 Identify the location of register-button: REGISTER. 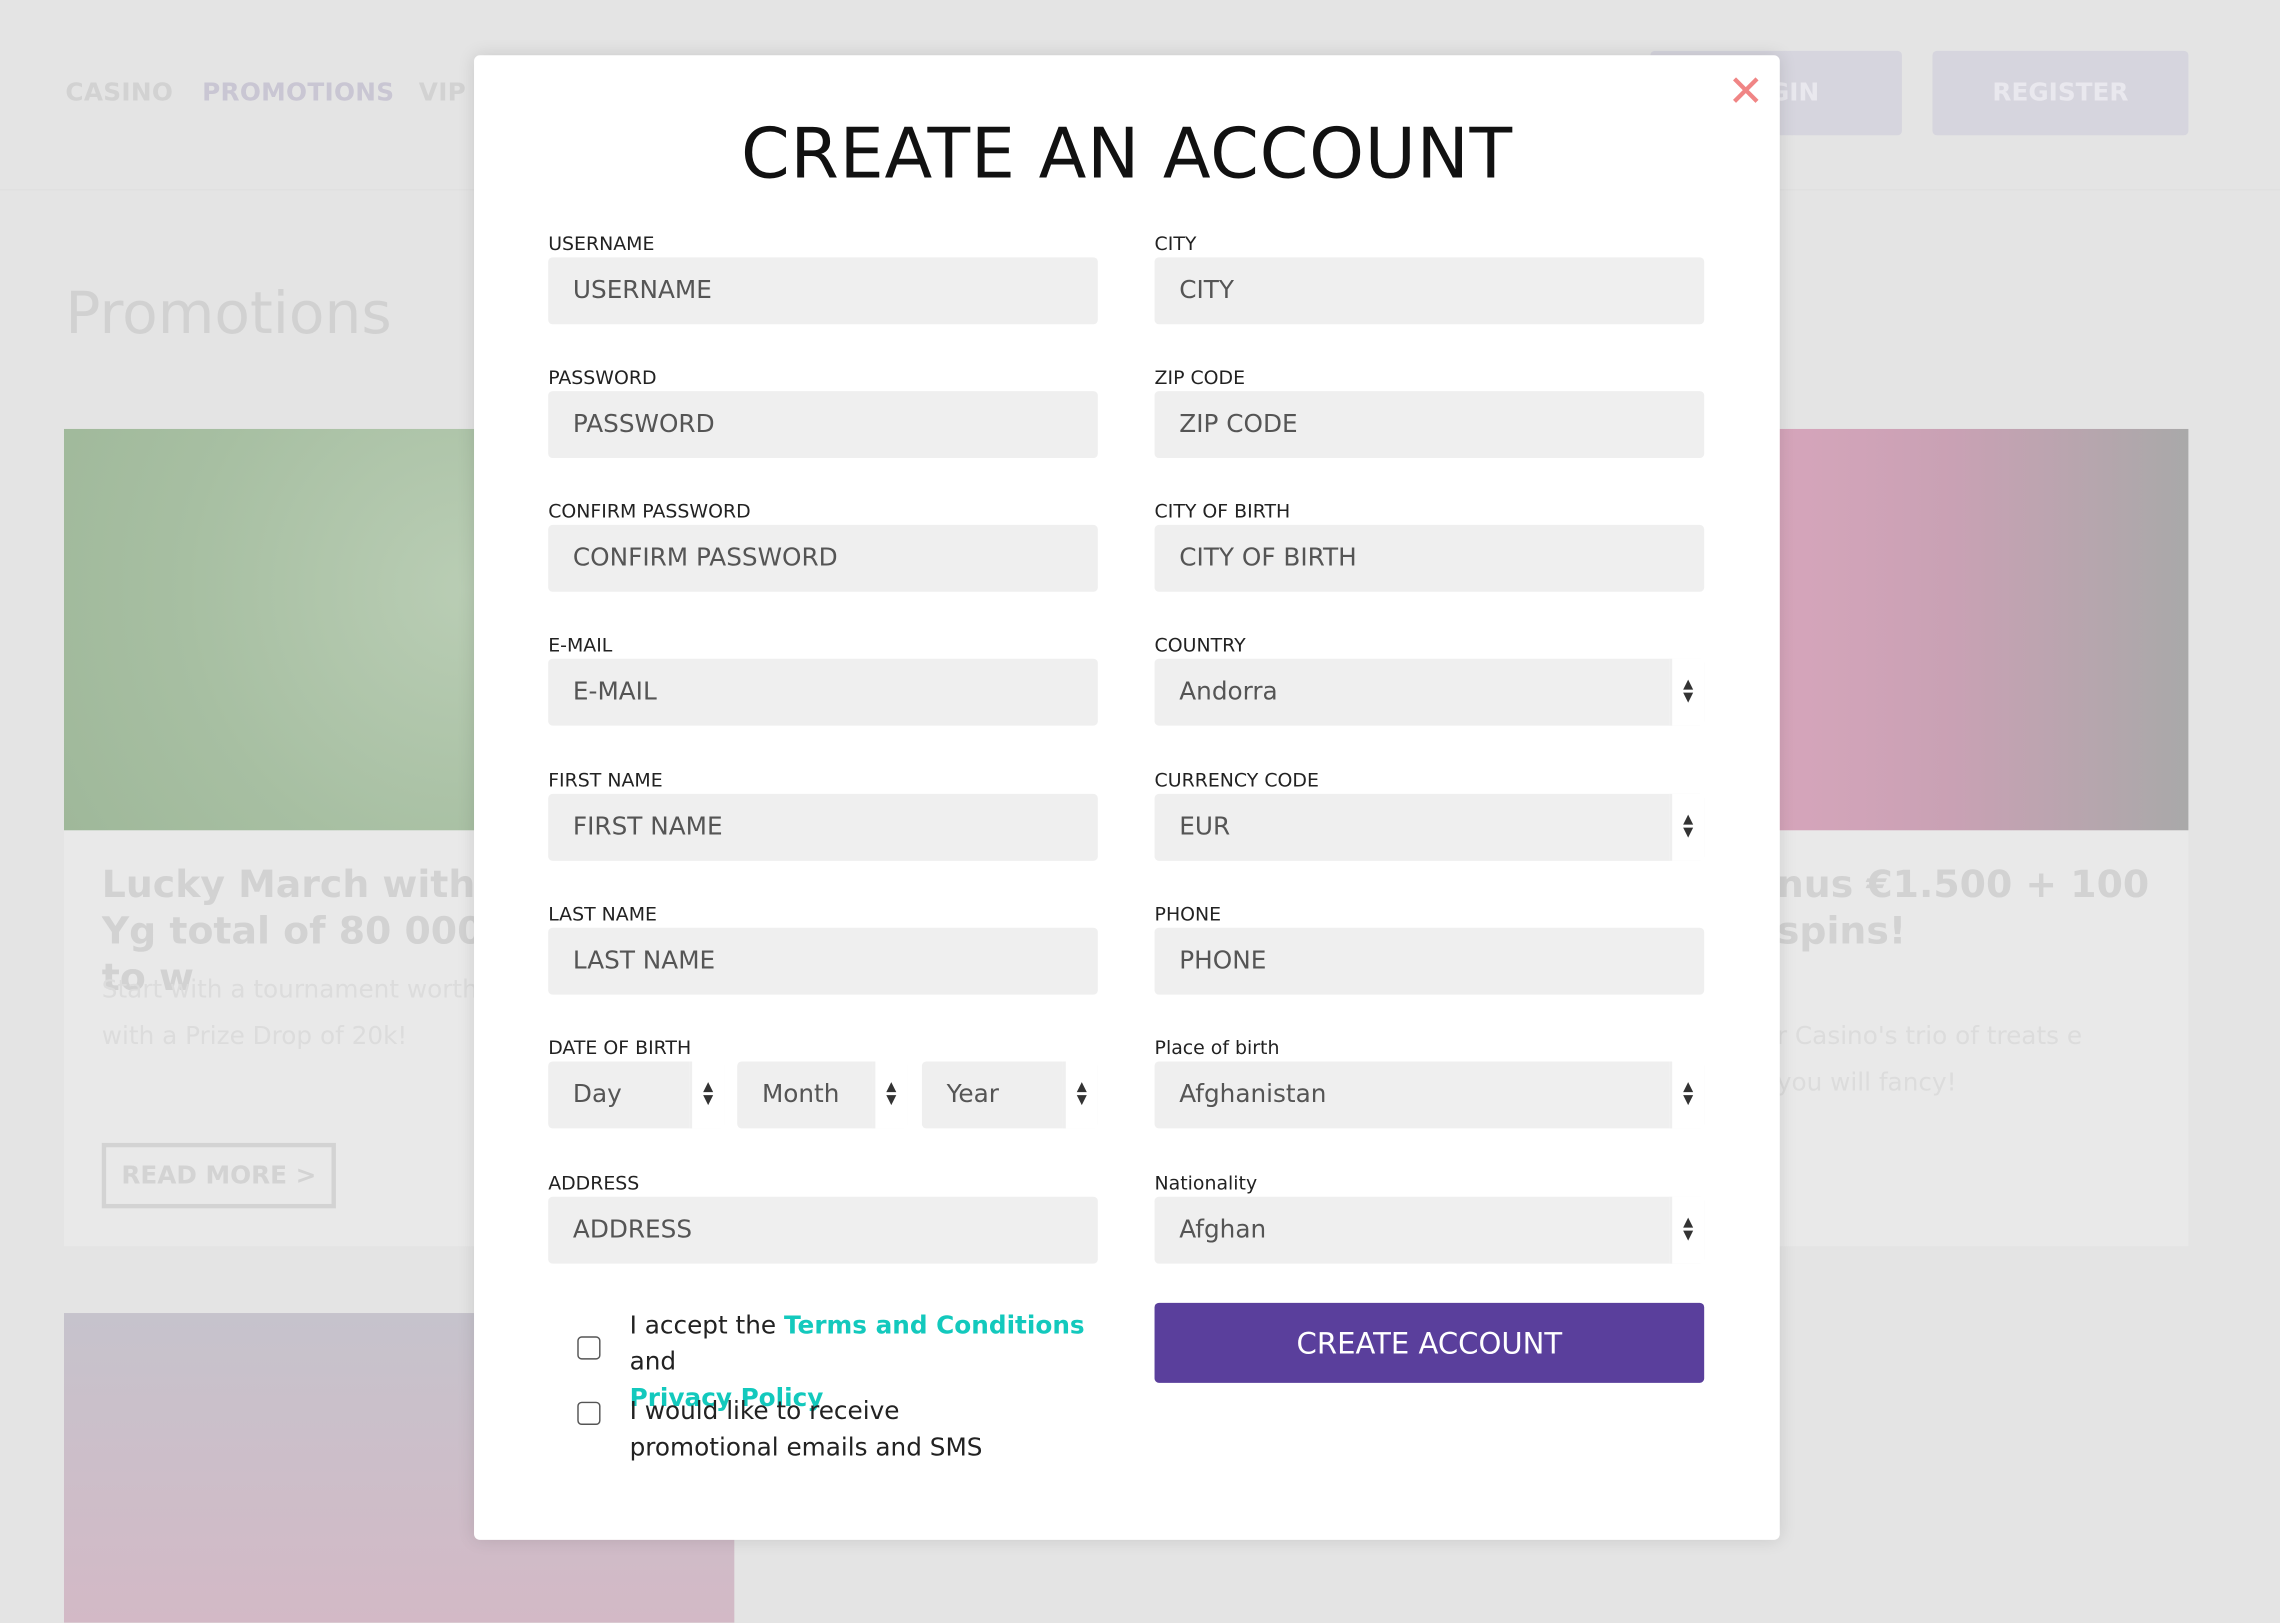
(2060, 93).